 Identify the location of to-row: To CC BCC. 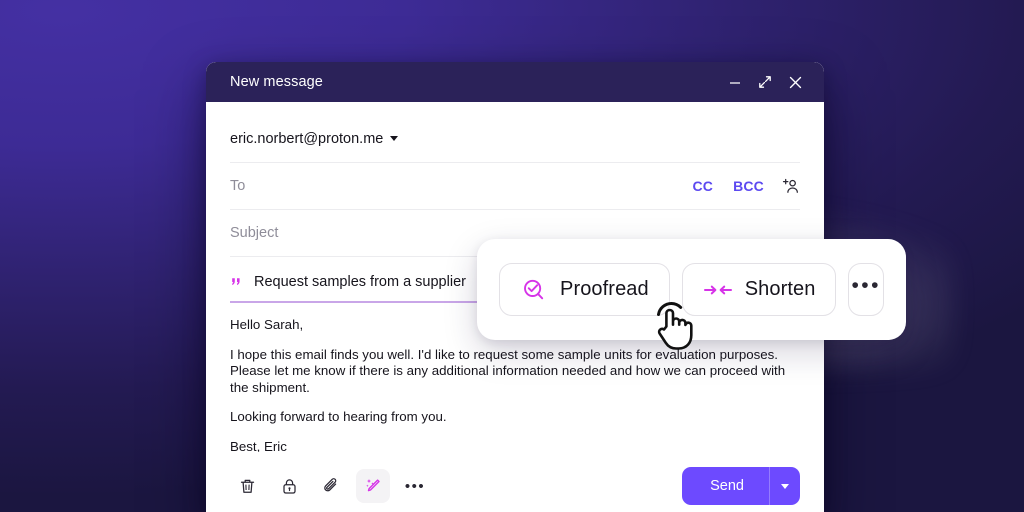
(515, 186).